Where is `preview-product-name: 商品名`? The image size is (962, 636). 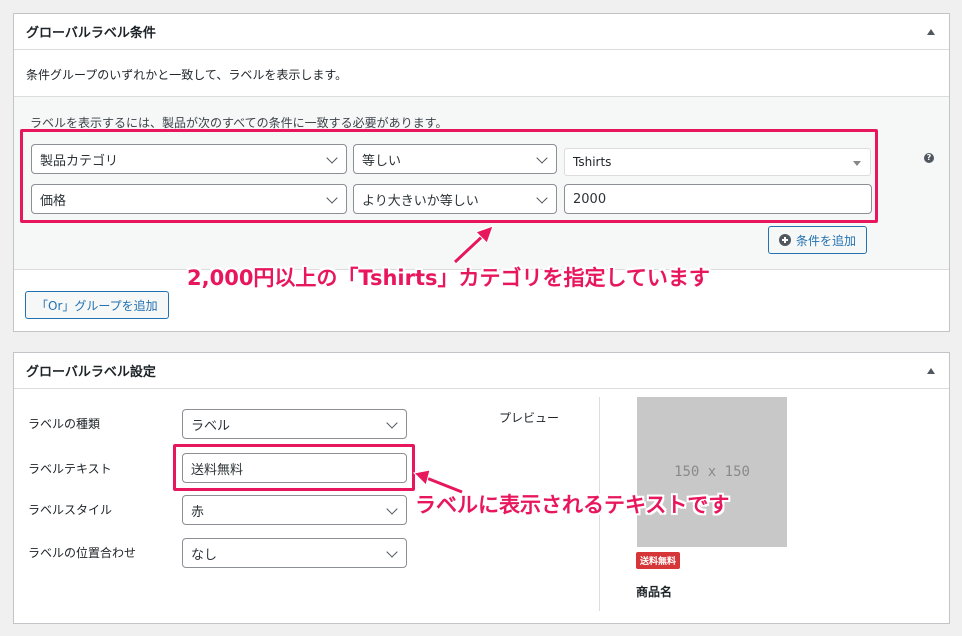 preview-product-name: 商品名 is located at coordinates (654, 592).